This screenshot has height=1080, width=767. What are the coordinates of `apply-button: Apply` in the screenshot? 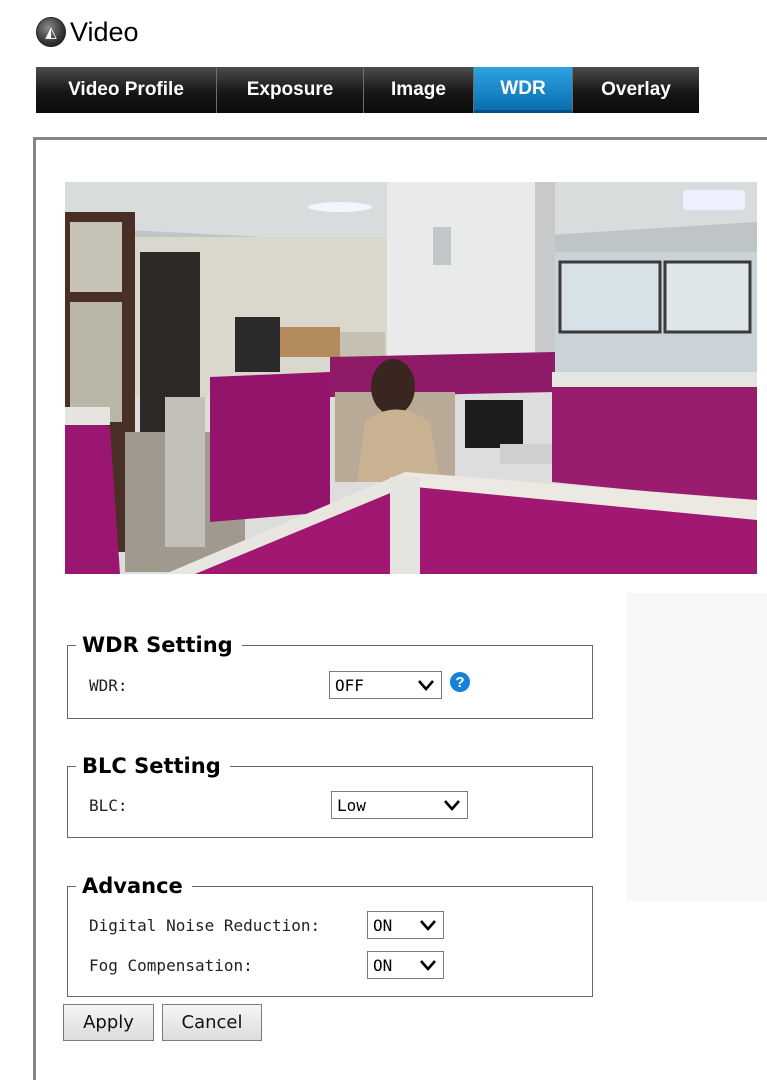 It's located at (108, 1022).